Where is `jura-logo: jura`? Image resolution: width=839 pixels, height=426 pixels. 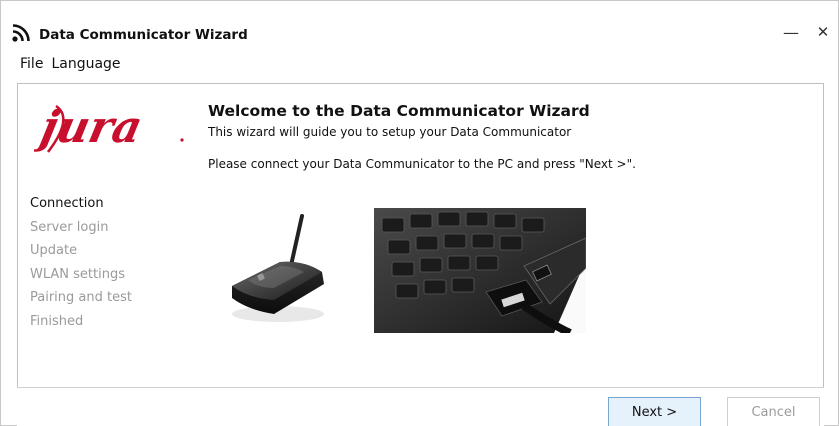
jura-logo: jura is located at coordinates (109, 127).